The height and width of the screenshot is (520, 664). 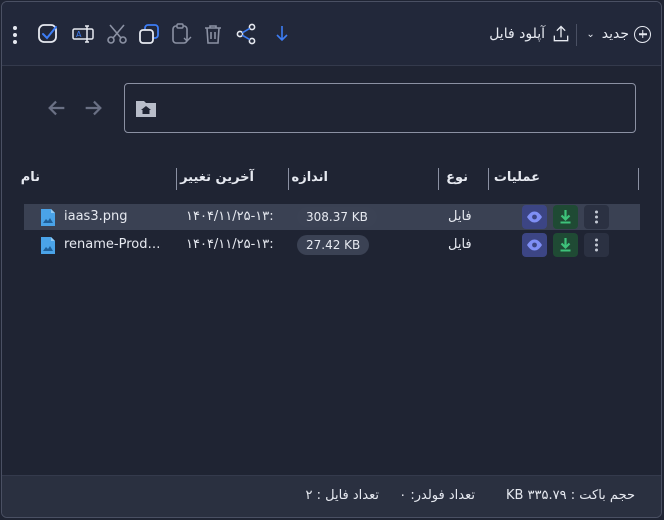 What do you see at coordinates (642, 34) in the screenshot?
I see `plus-circle-icon` at bounding box center [642, 34].